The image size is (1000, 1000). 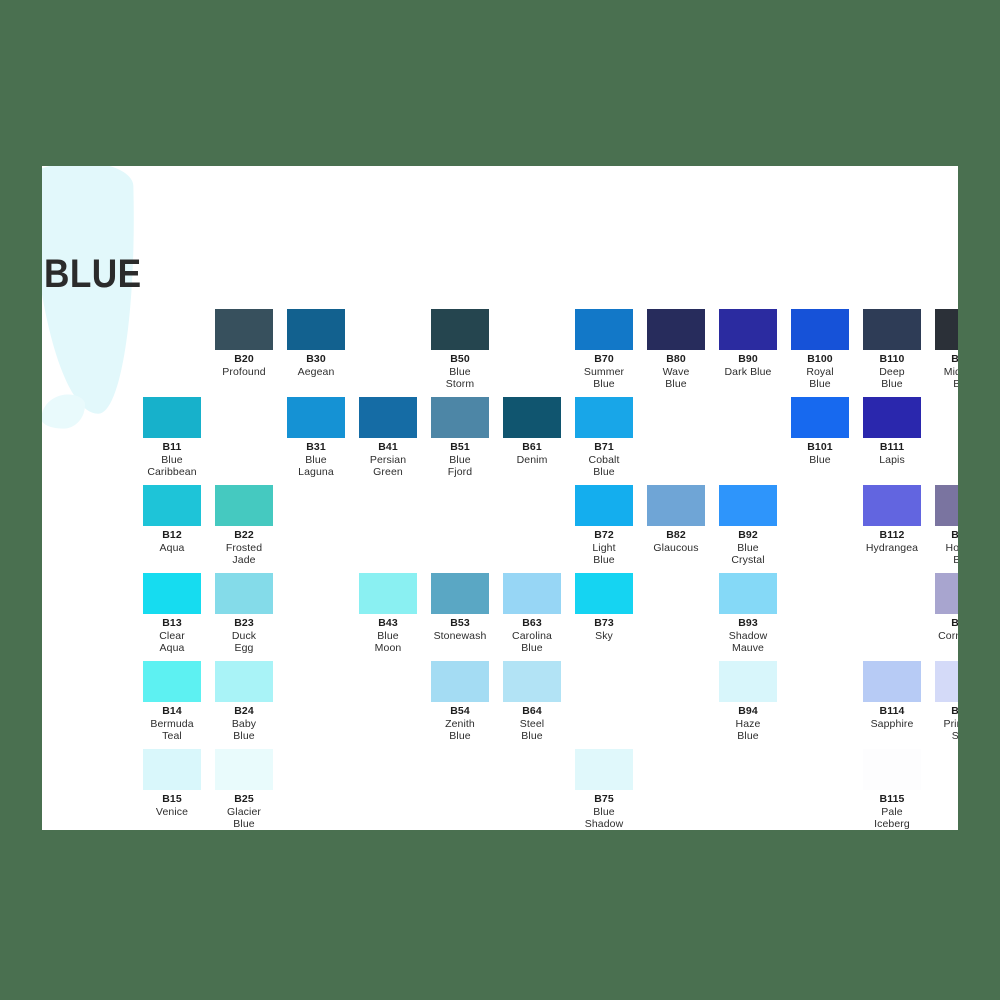 I want to click on color-swatch-b125: B125Princess Sofia, so click(x=943, y=702).